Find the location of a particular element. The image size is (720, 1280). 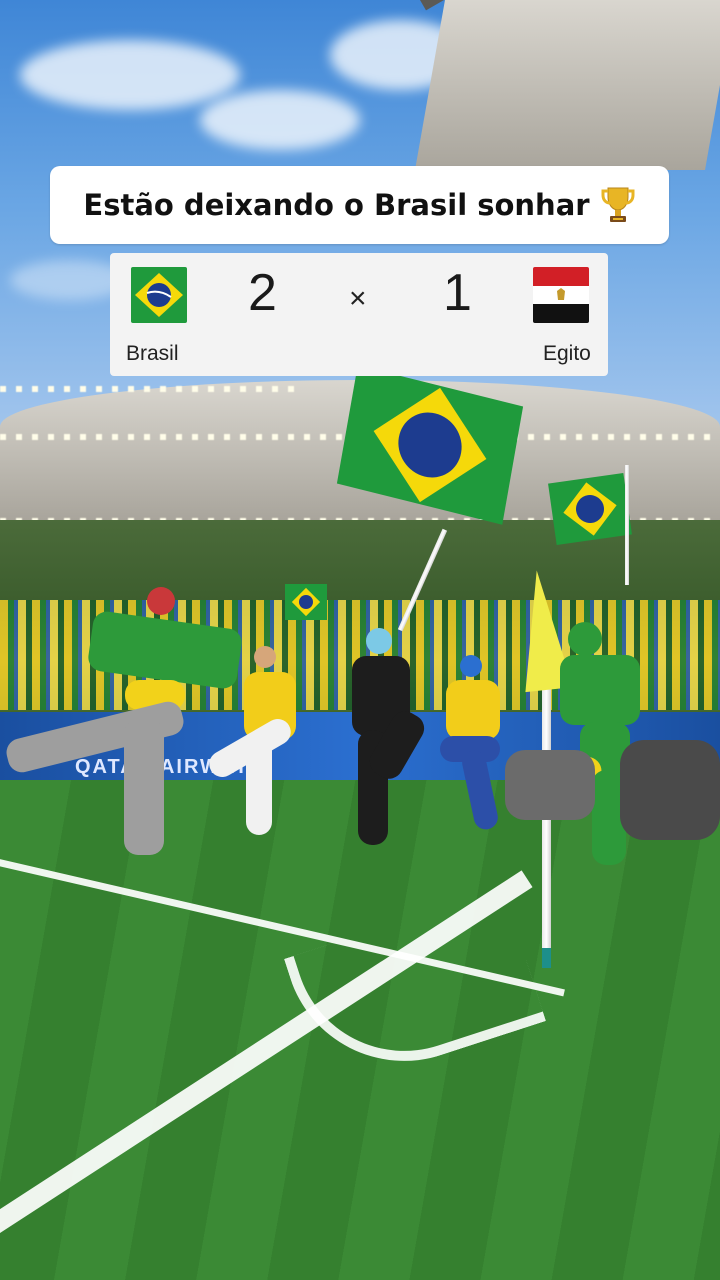

trophy-icon is located at coordinates (618, 205).